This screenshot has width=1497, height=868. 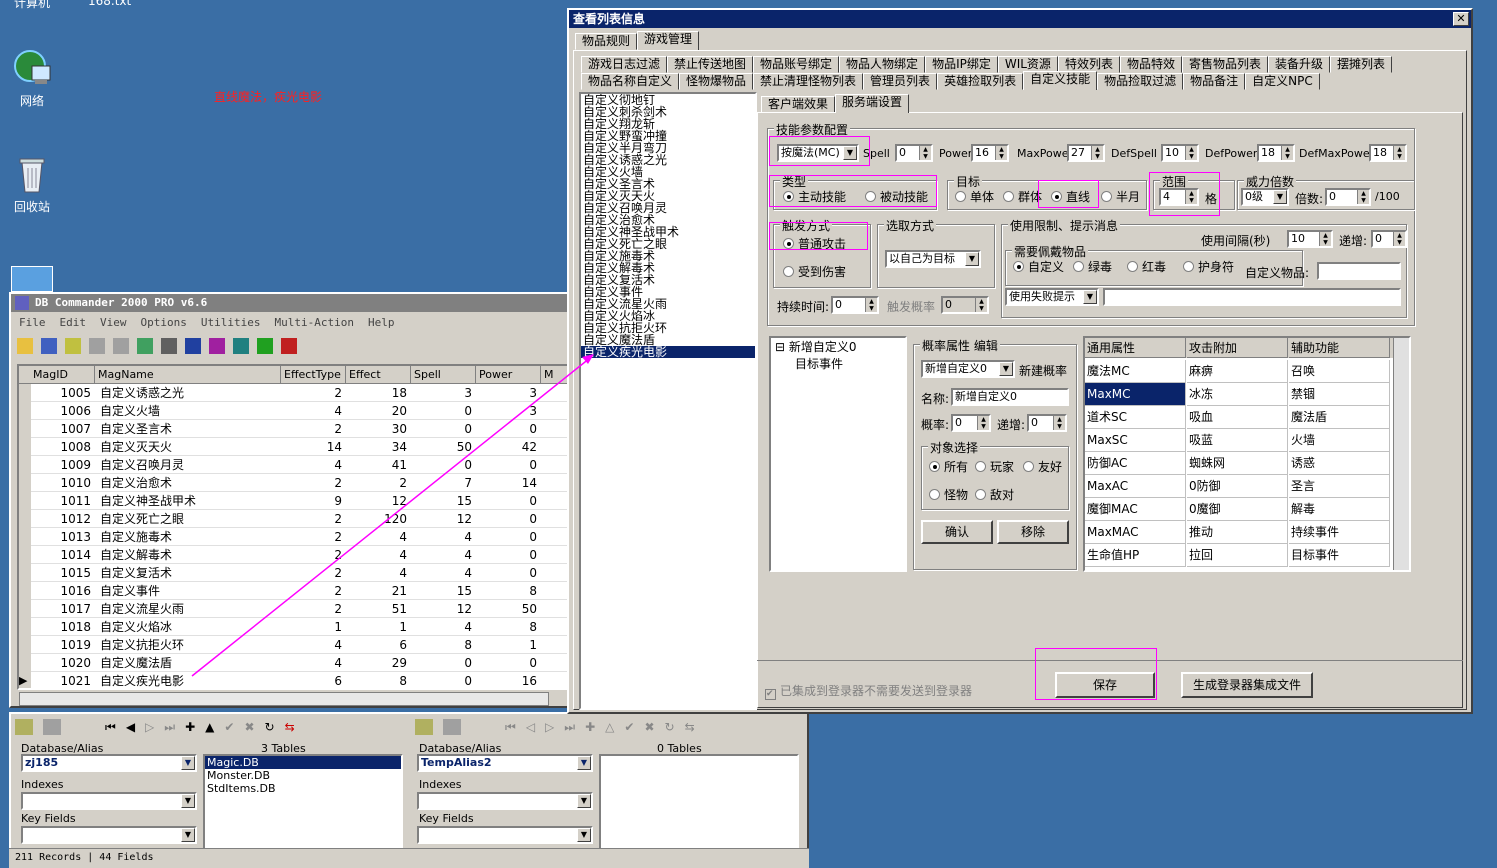 I want to click on tab-r2-6: 物品捡取过滤, so click(x=1140, y=81).